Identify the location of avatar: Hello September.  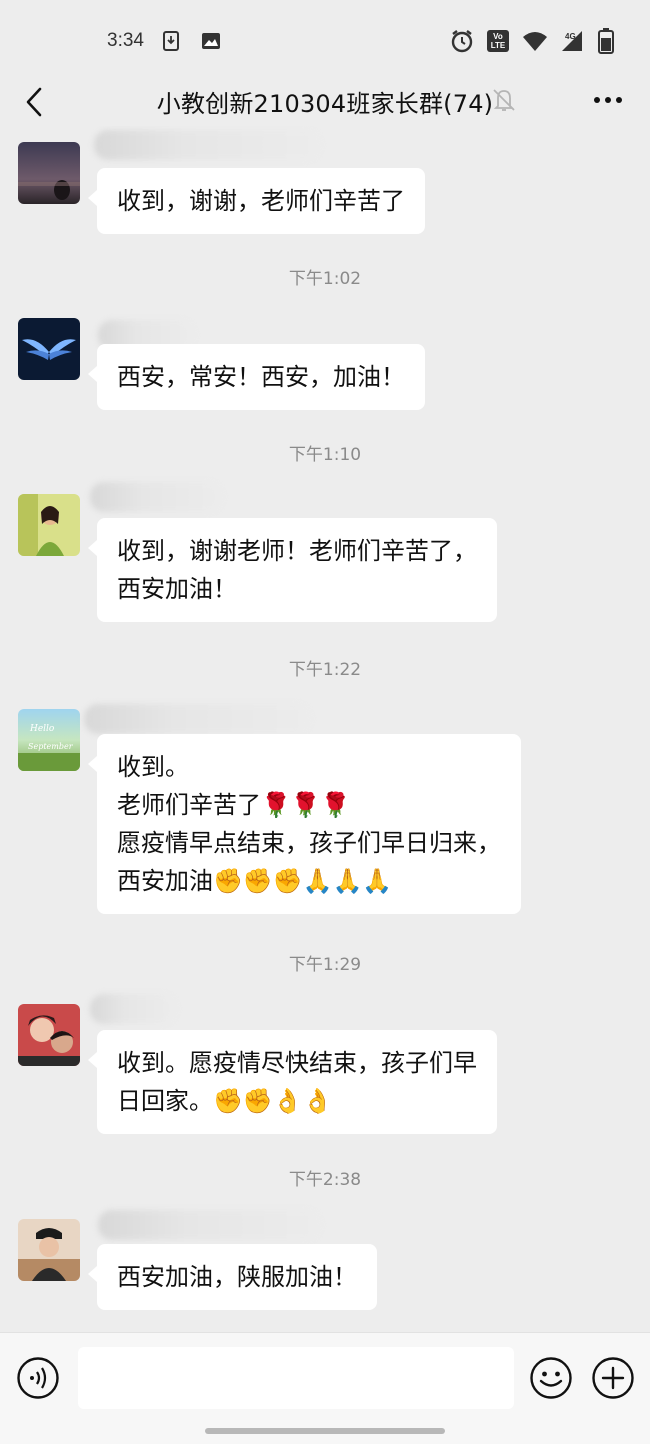
(49, 740).